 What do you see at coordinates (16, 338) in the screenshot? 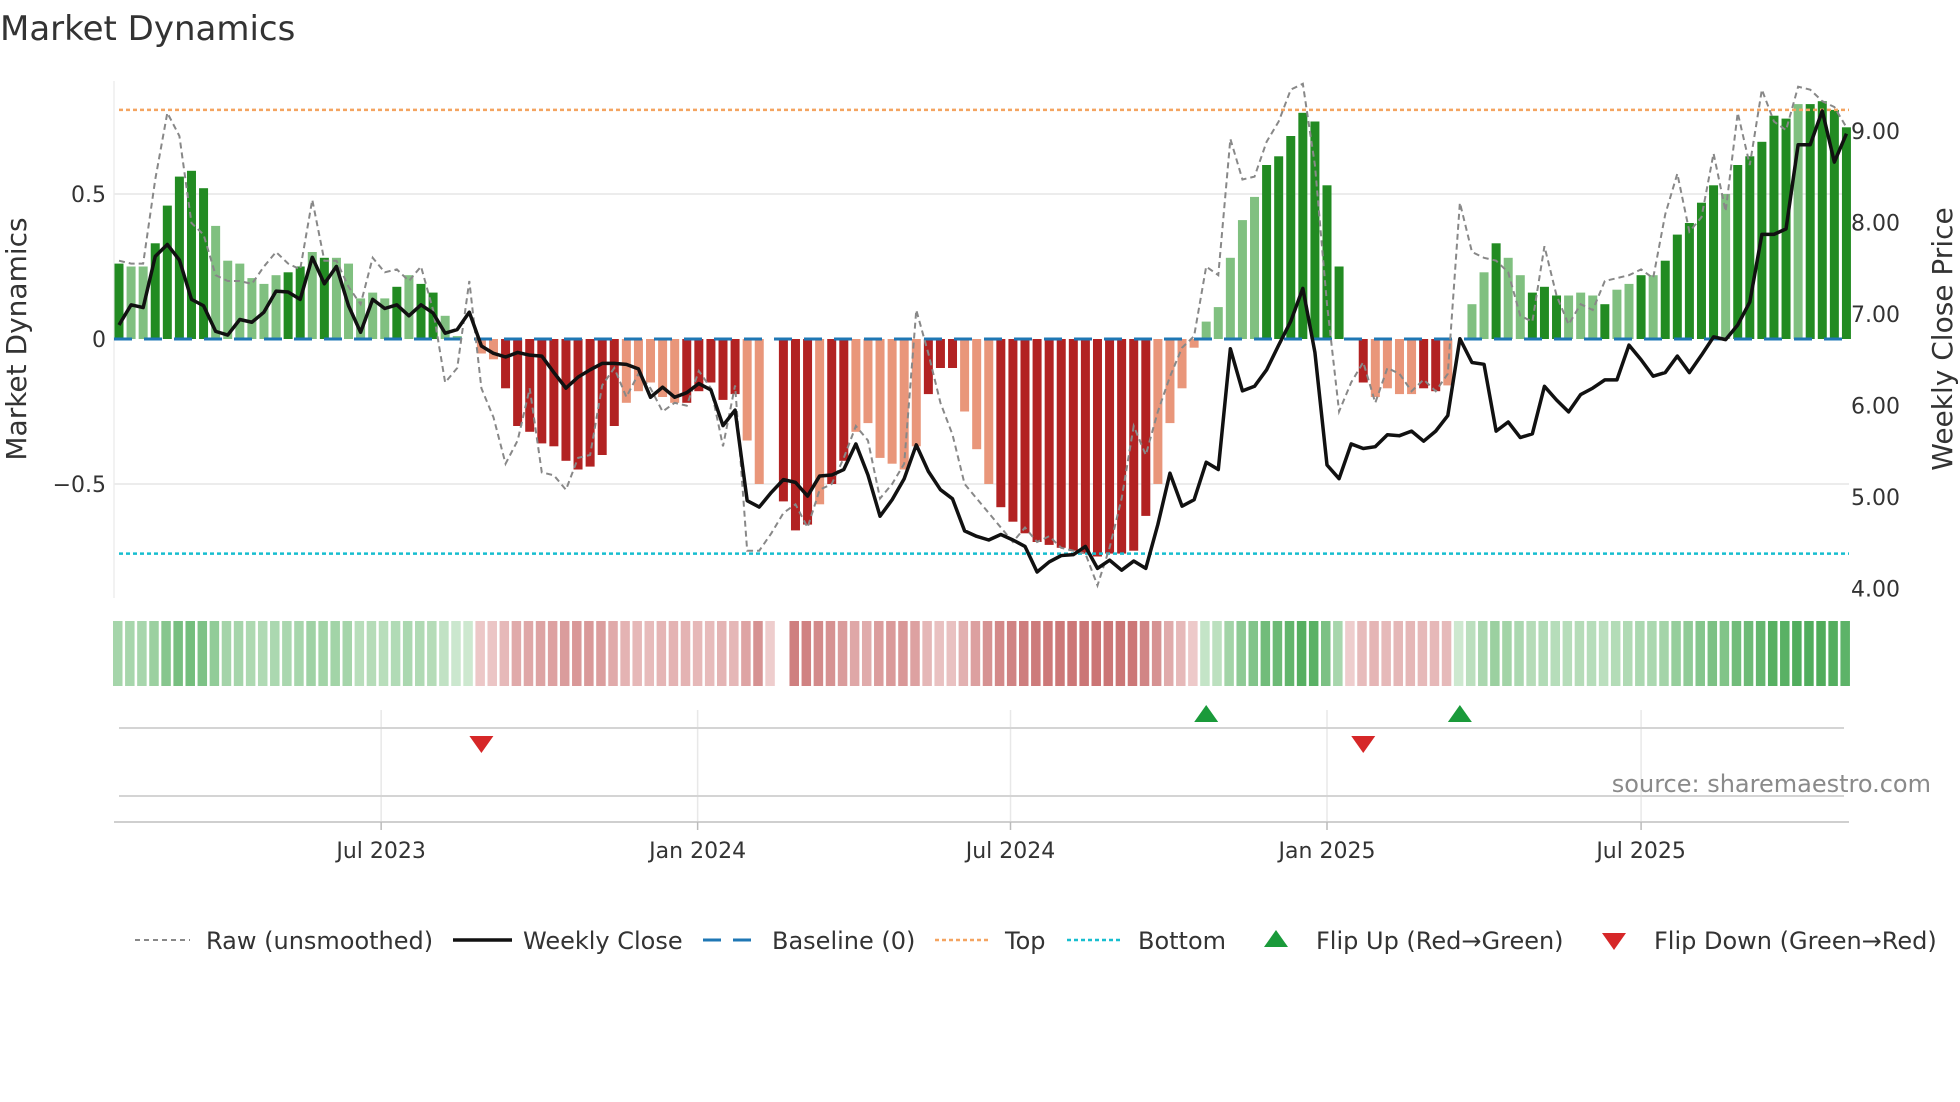
I see `left-axis-title: Market Dynamics` at bounding box center [16, 338].